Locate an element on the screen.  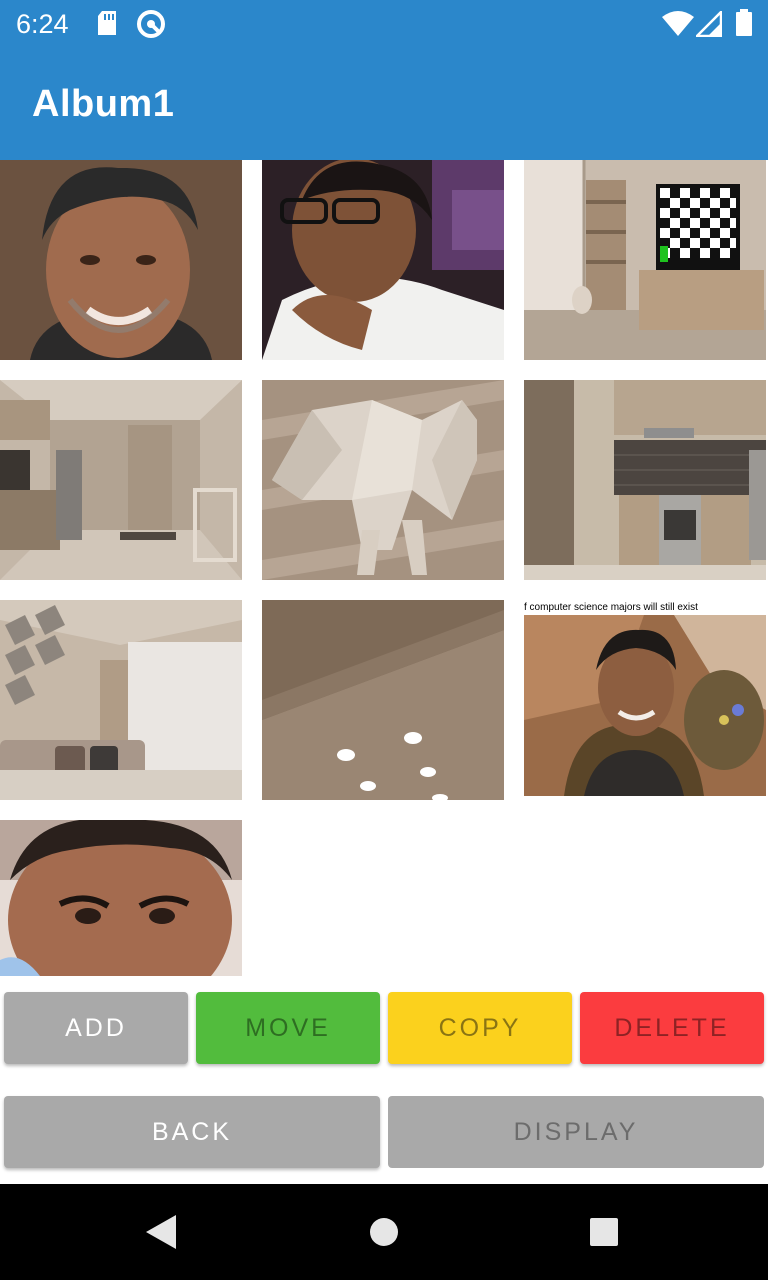
back-button: BACK is located at coordinates (192, 1132).